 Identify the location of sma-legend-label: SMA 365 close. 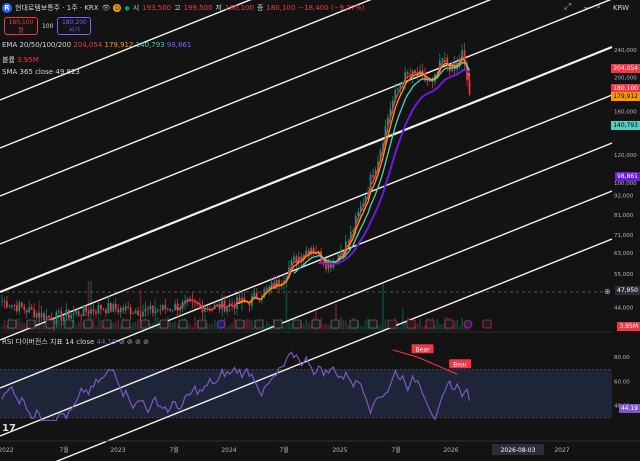
(28, 72).